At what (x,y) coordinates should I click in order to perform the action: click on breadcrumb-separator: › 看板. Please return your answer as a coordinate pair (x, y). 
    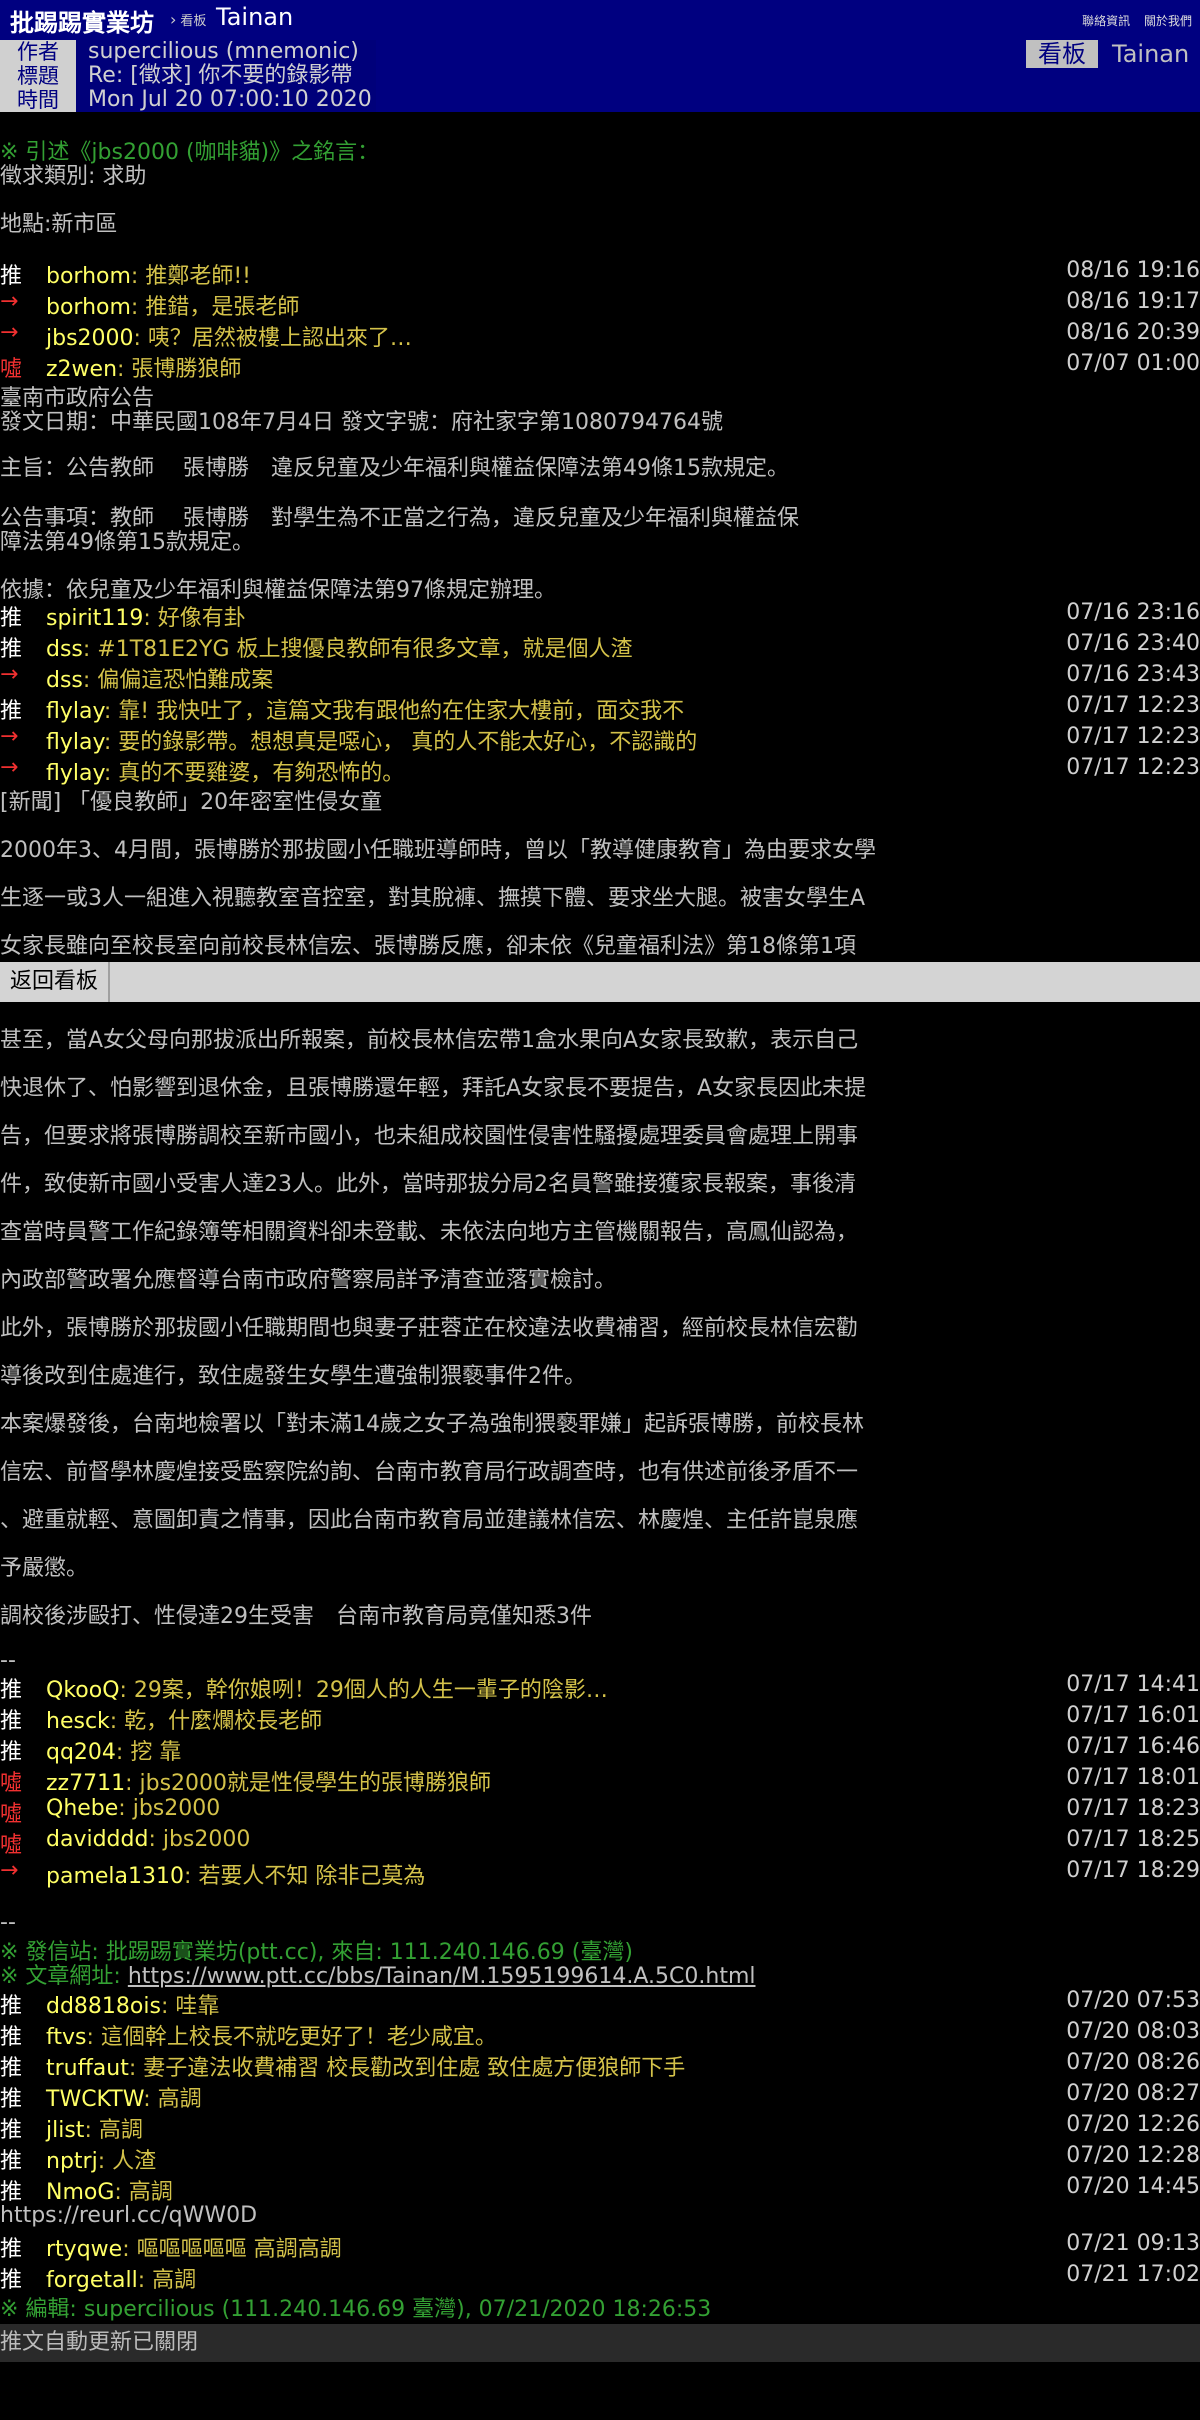
    Looking at the image, I should click on (188, 19).